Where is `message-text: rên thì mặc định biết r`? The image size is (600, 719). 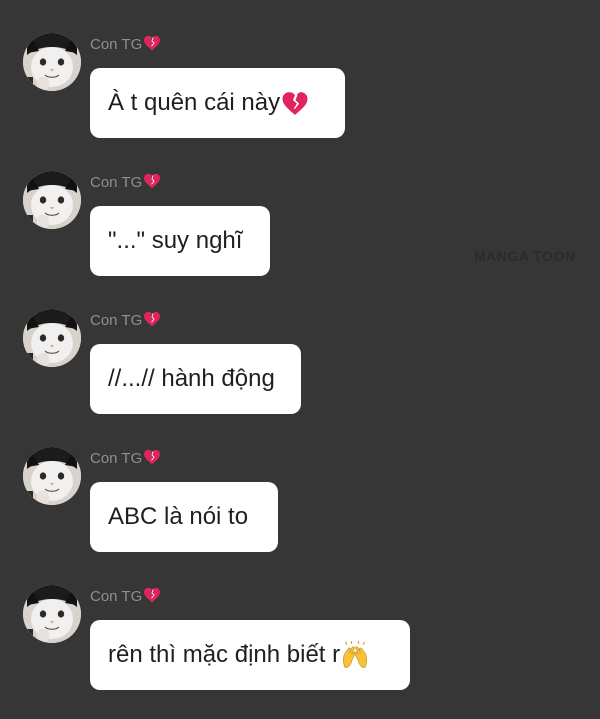 message-text: rên thì mặc định biết r is located at coordinates (224, 654).